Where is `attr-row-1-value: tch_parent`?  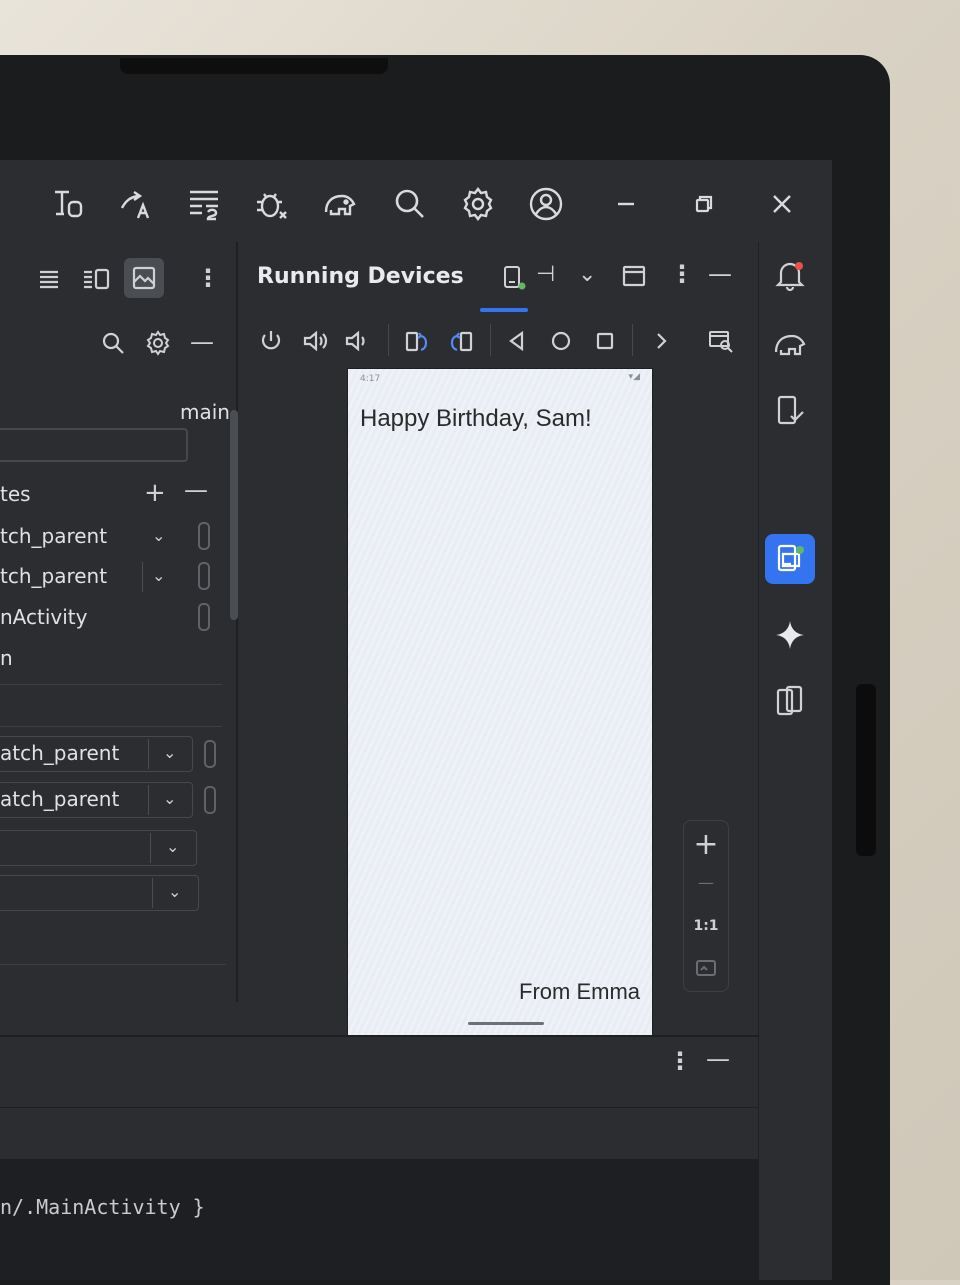
attr-row-1-value: tch_parent is located at coordinates (54, 536).